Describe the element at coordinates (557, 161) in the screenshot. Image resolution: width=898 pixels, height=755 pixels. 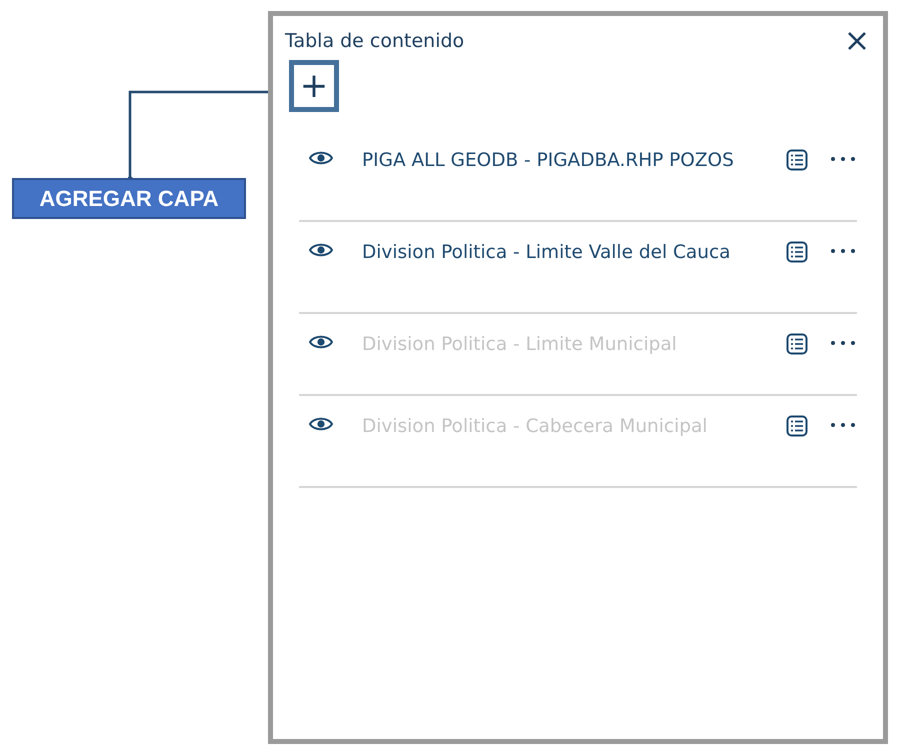
I see `layer-name: PIGA ALL GEODB - PIGADBA.RHP POZOS` at that location.